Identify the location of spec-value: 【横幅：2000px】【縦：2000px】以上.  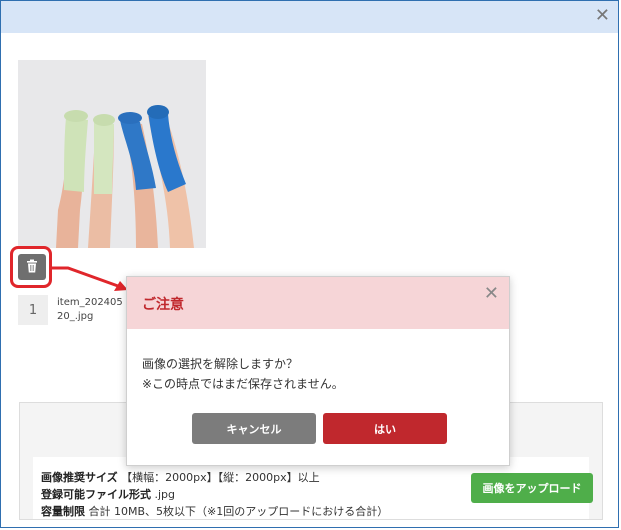
(218, 477).